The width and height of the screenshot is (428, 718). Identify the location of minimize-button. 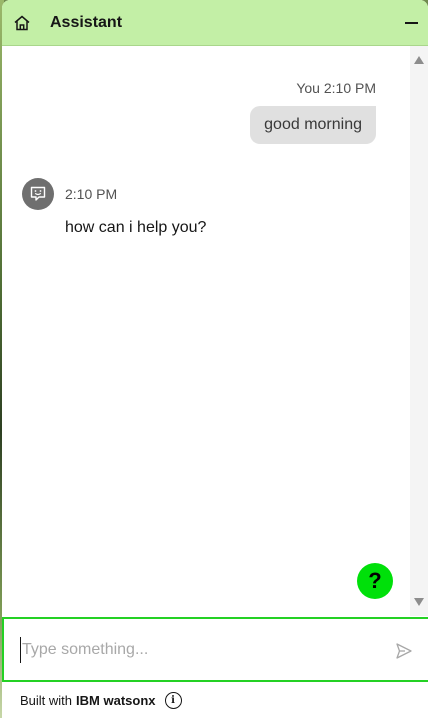
(411, 23).